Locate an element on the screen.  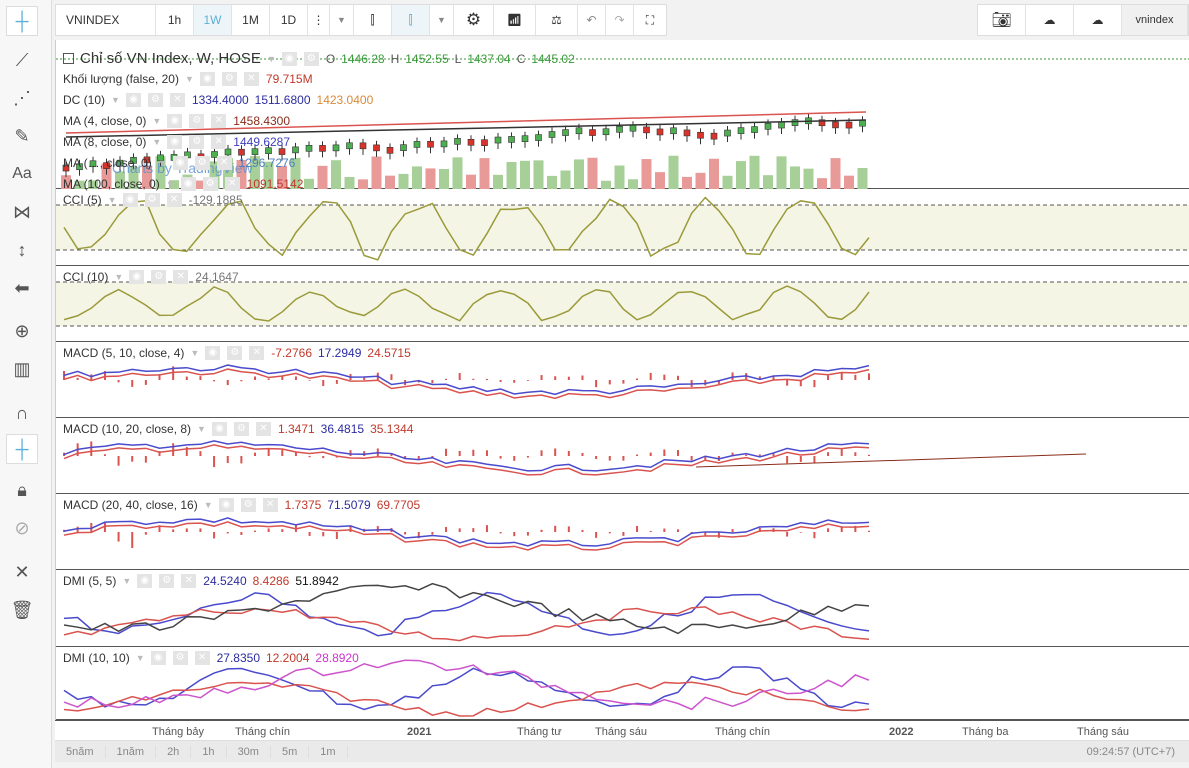
undo-icon: ↶ is located at coordinates (592, 20).